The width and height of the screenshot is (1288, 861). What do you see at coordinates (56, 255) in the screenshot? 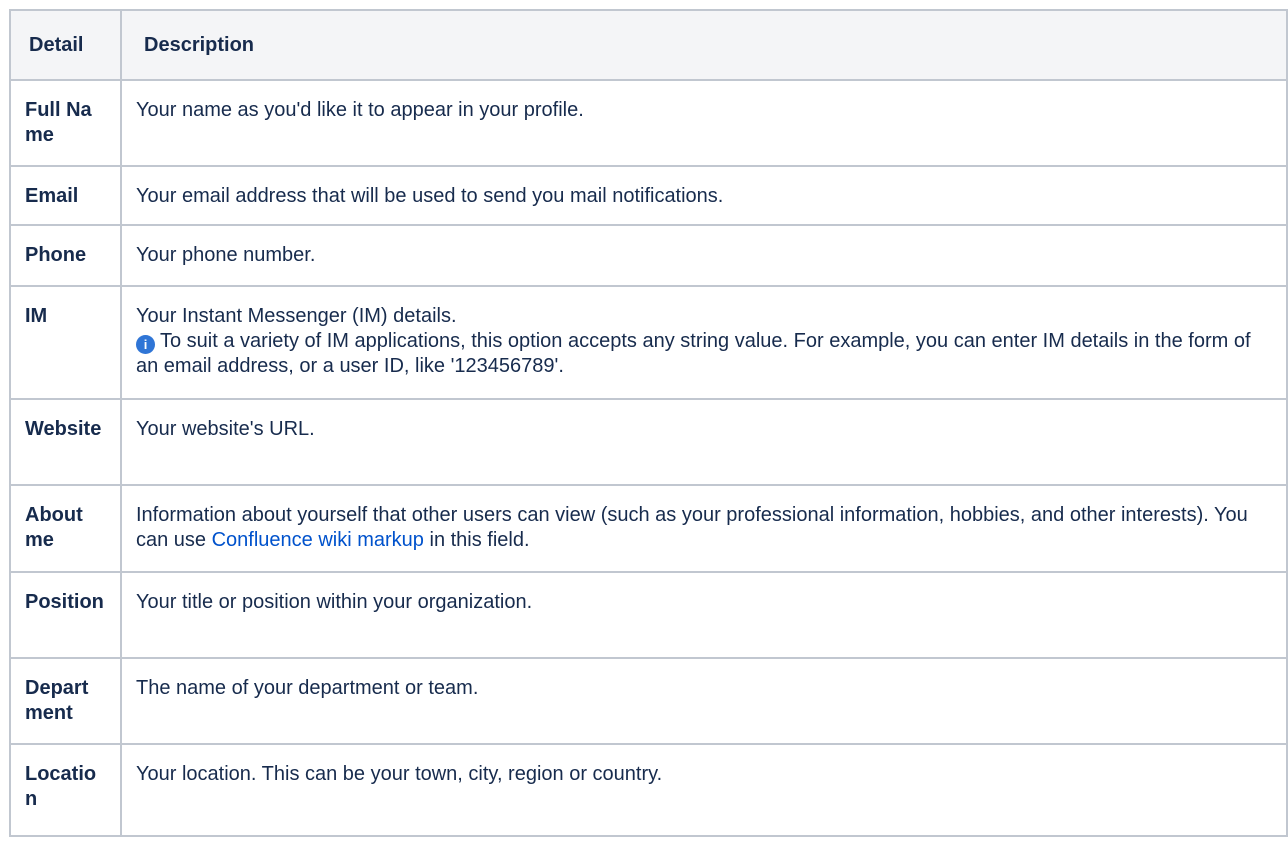
I see `detail-label-phone: Phone` at bounding box center [56, 255].